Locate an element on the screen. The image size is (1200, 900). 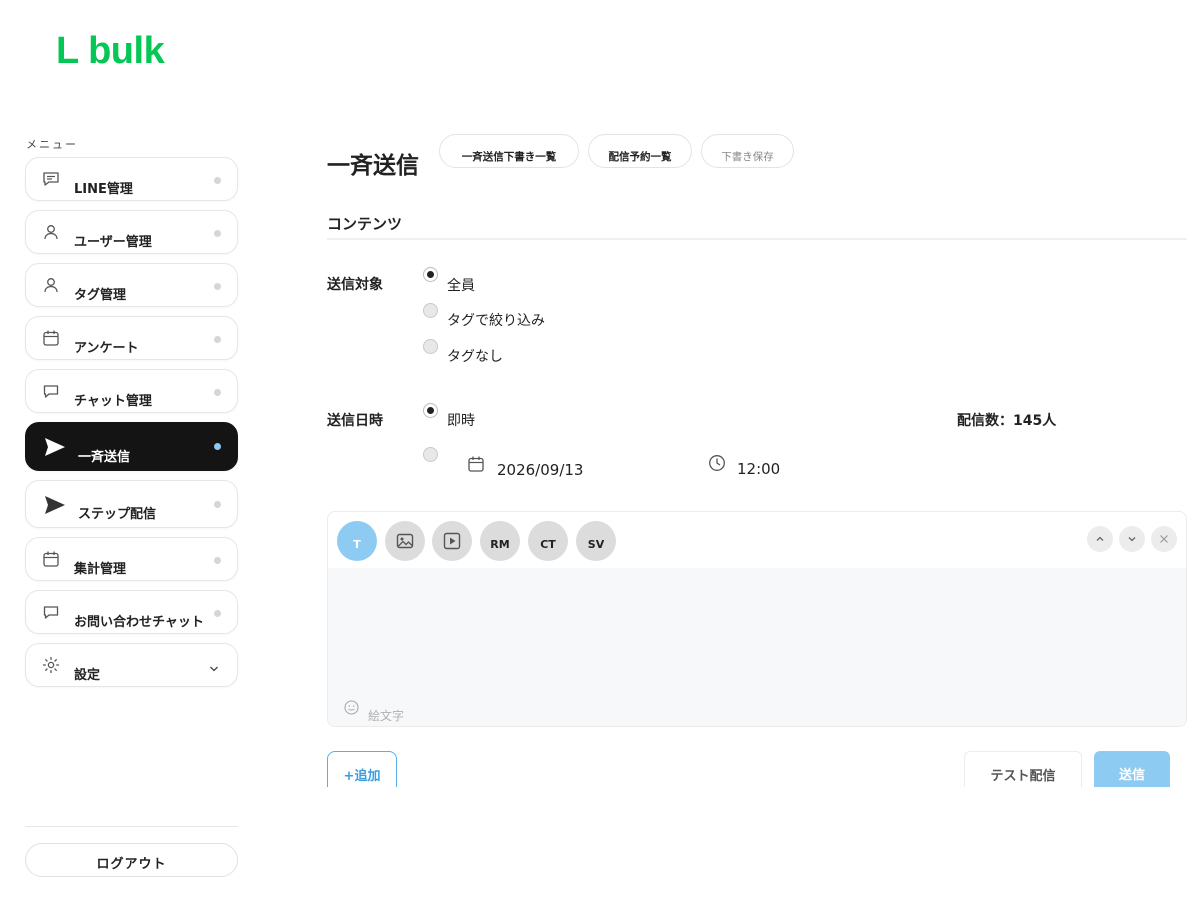
image-icon is located at coordinates (405, 541).